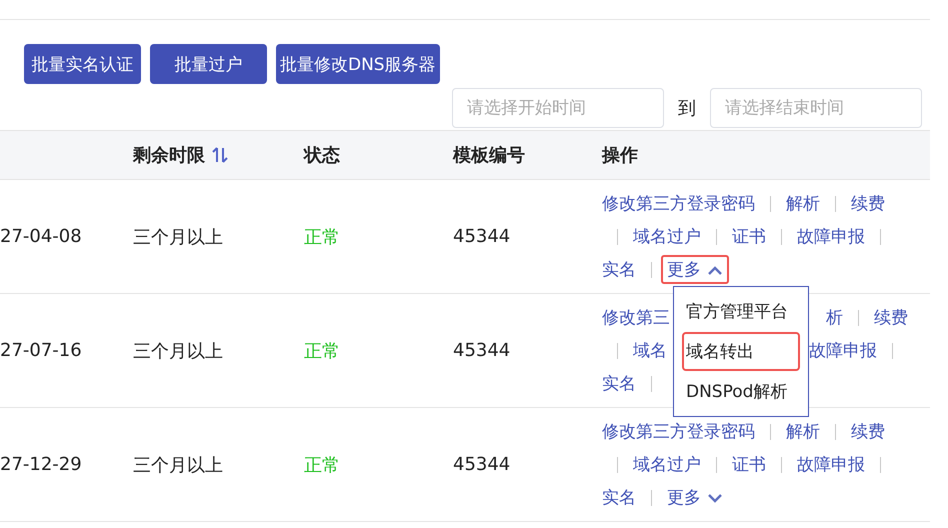 This screenshot has width=948, height=528. Describe the element at coordinates (695, 497) in the screenshot. I see `more-button: 更多` at that location.